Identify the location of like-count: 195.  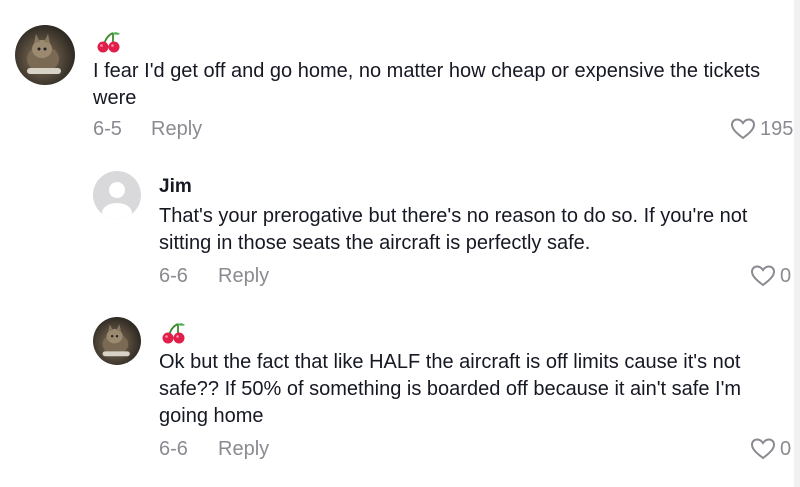
(777, 129).